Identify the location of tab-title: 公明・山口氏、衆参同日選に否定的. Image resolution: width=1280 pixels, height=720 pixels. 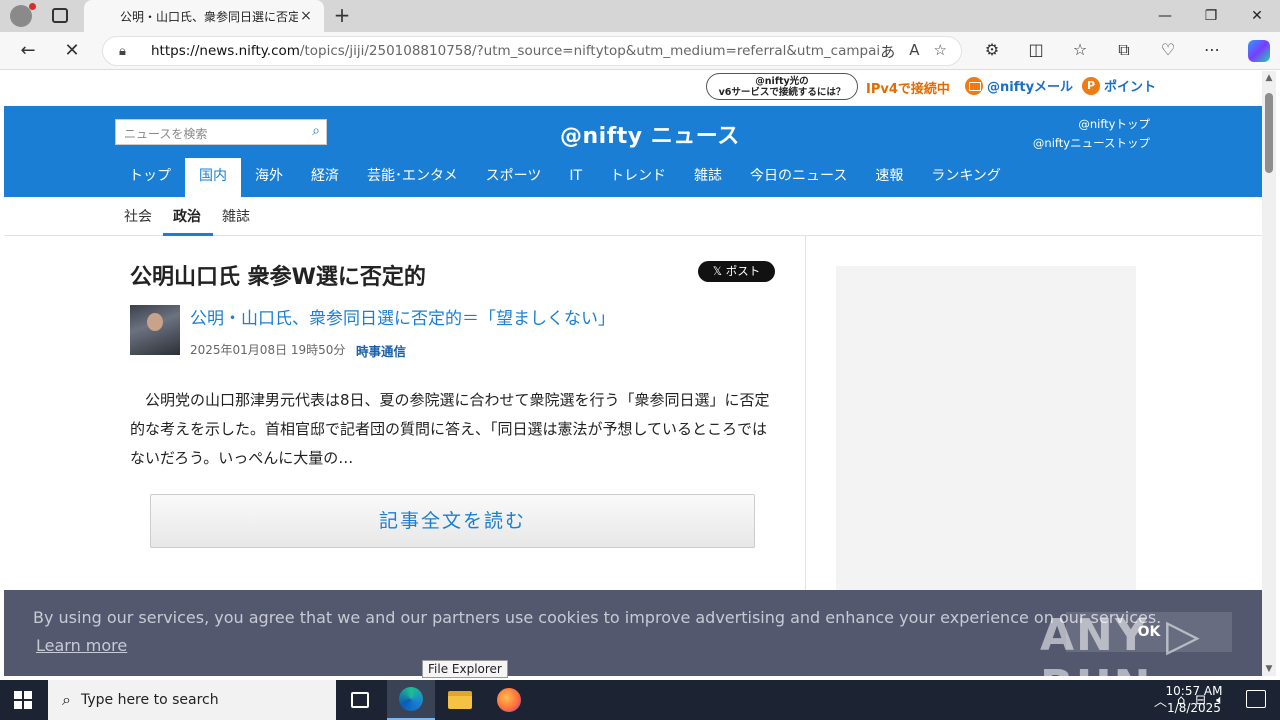
(209, 16).